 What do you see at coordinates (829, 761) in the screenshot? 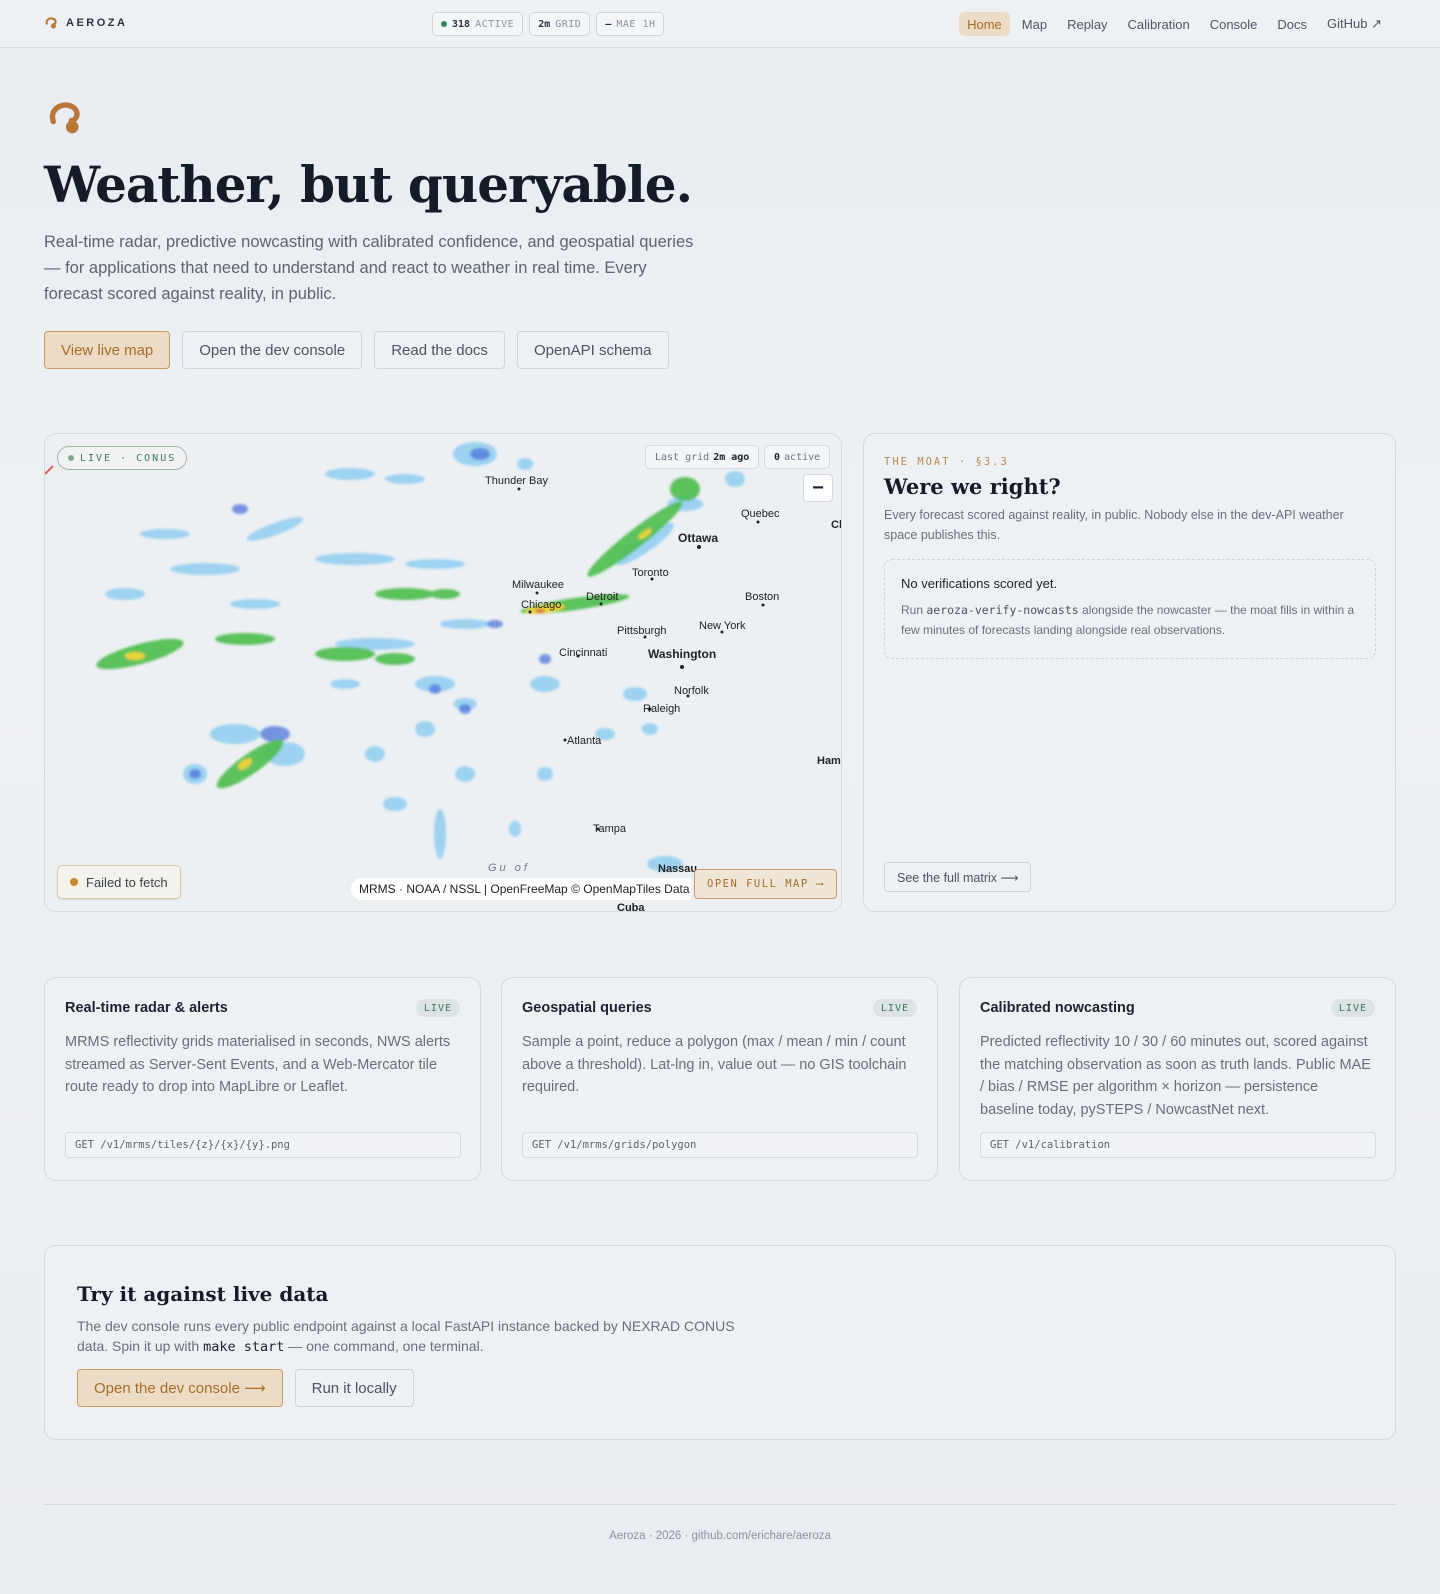
I see `city-label: Ham` at bounding box center [829, 761].